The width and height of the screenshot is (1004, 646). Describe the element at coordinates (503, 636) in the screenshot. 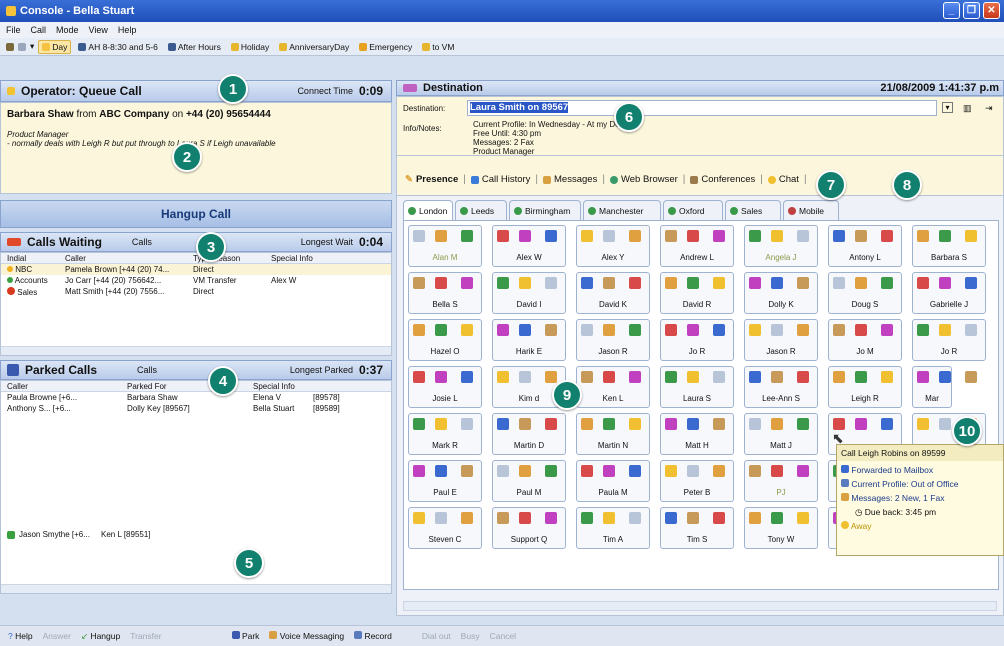

I see `cancel-button: Cancel` at that location.